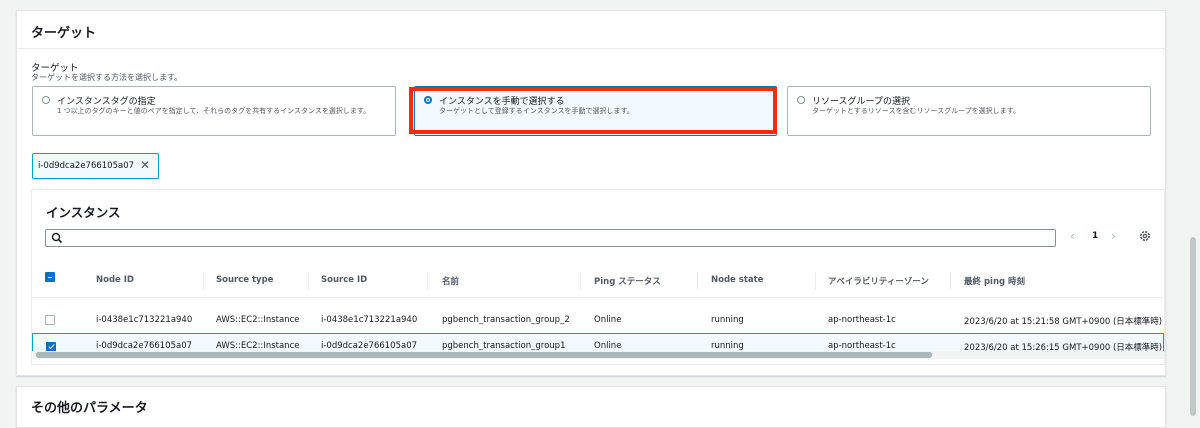  Describe the element at coordinates (484, 355) in the screenshot. I see `horizontal-scrollbar-thumb` at that location.